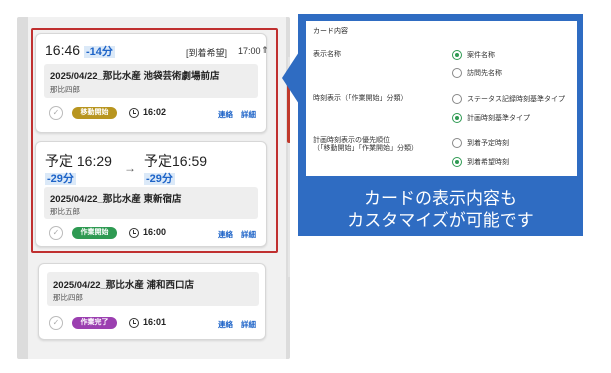 This screenshot has width=611, height=373. What do you see at coordinates (457, 143) in the screenshot?
I see `radio-arrival-plan` at bounding box center [457, 143].